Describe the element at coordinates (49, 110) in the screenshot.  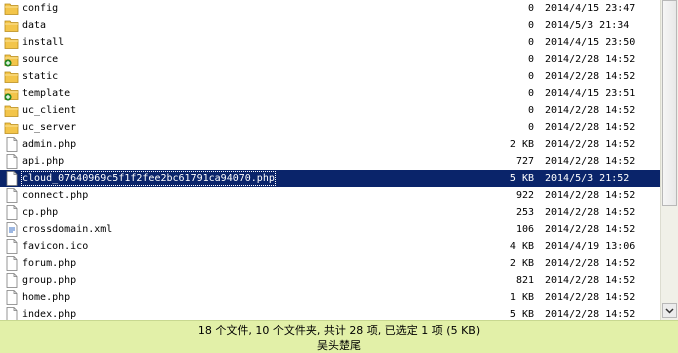
I see `file-name: uc_client` at that location.